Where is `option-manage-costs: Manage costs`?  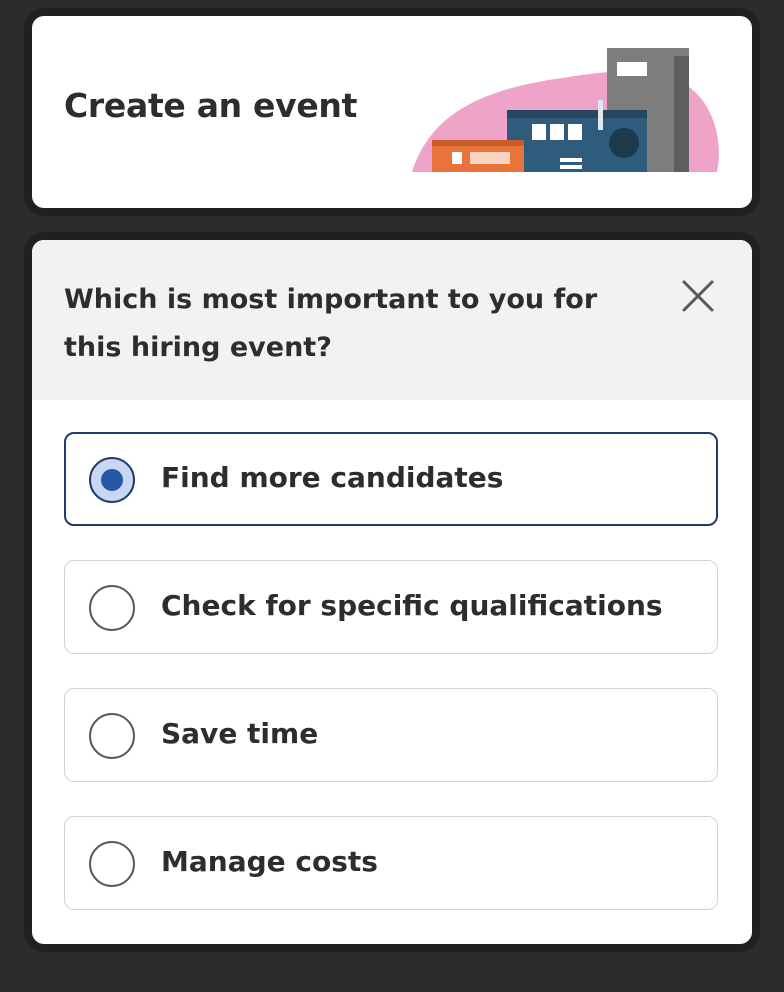 option-manage-costs: Manage costs is located at coordinates (391, 863).